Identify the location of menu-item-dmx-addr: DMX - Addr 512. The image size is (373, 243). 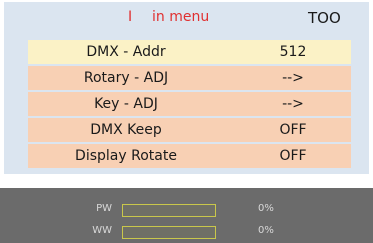
(189, 52).